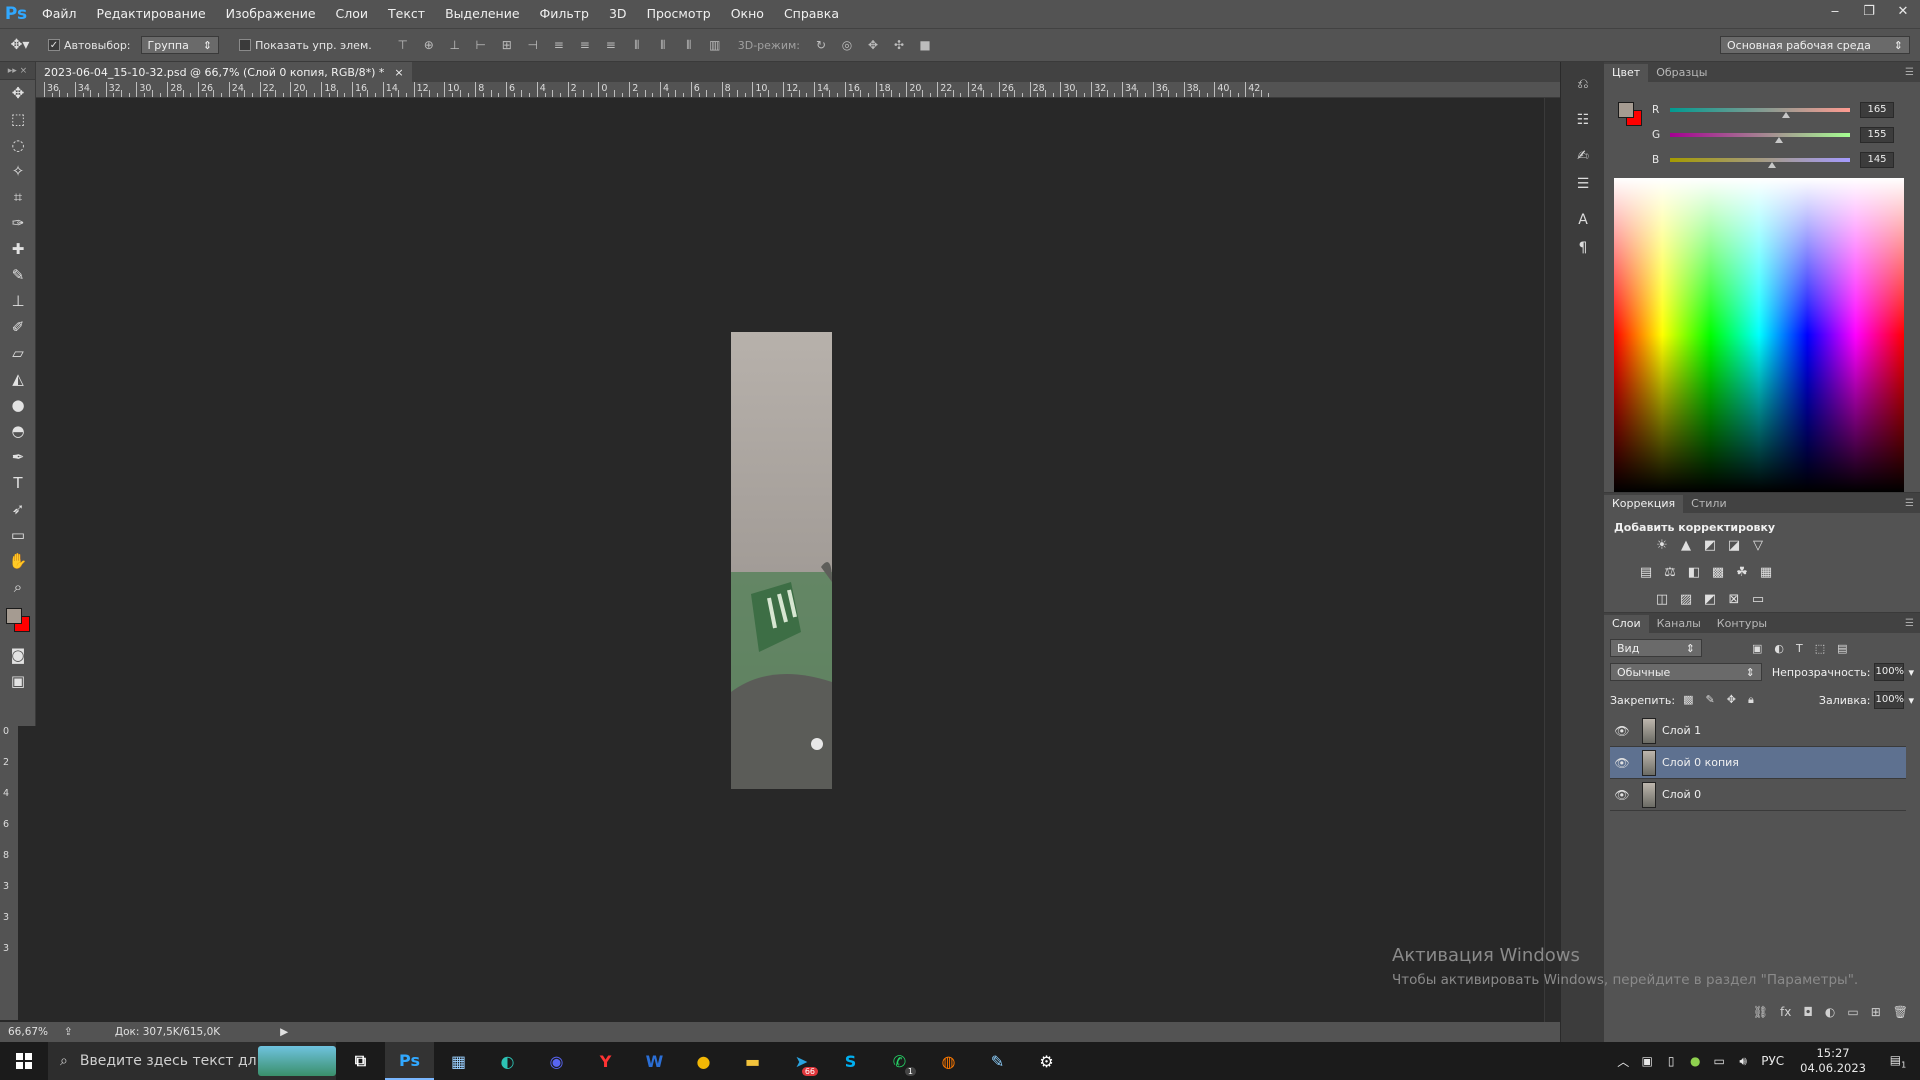 The height and width of the screenshot is (1080, 1920). What do you see at coordinates (1869, 11) in the screenshot?
I see `restore-button: ❐` at bounding box center [1869, 11].